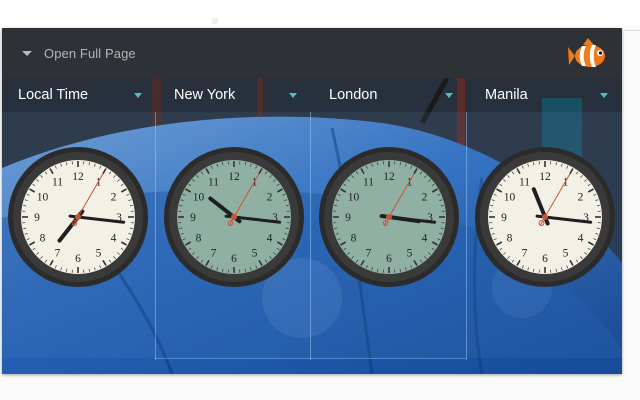 The width and height of the screenshot is (640, 400). I want to click on clock-new-york: 121234567891011, so click(234, 217).